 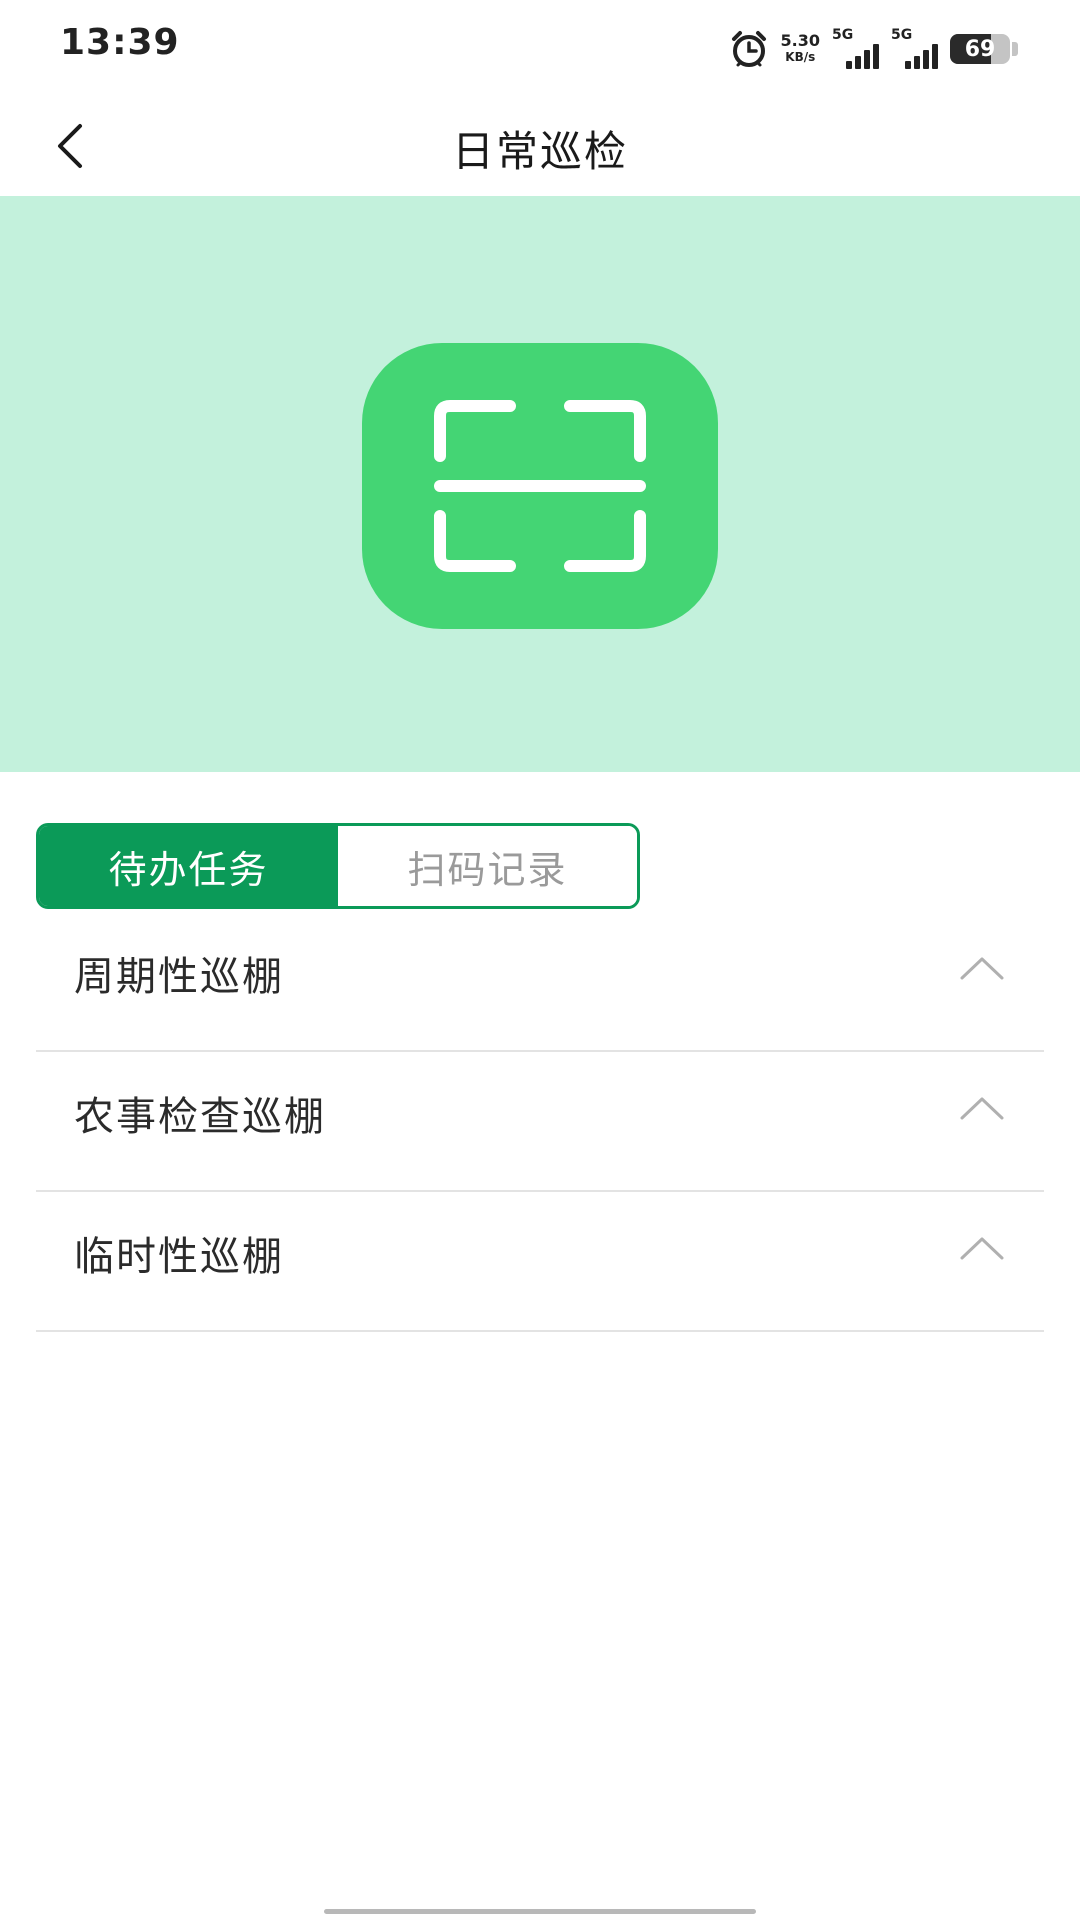 I want to click on nav-bar: 日常巡检, so click(x=540, y=146).